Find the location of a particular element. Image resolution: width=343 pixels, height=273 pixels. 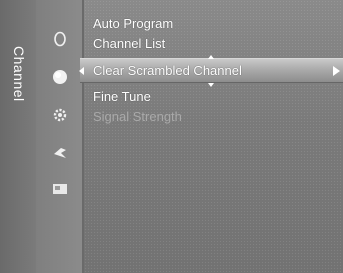

menu-item-clear-scrambled-channel: Clear Scrambled Channel is located at coordinates (211, 71).